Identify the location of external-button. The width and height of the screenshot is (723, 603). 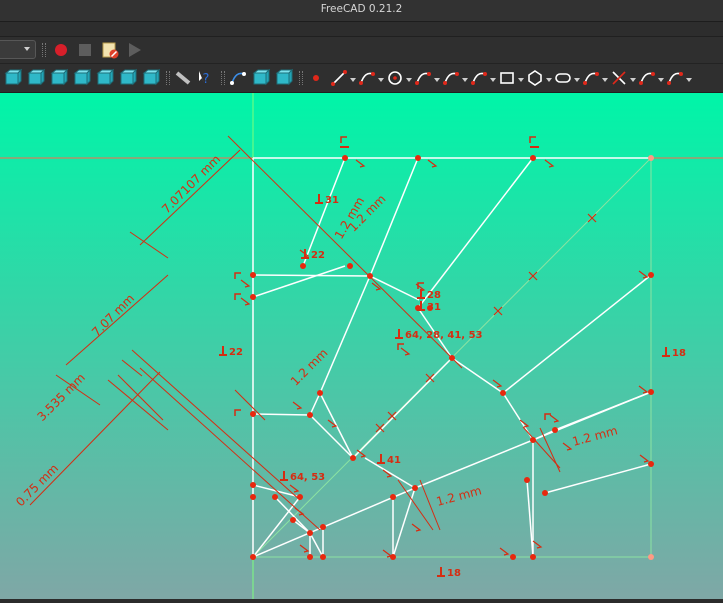
(675, 78).